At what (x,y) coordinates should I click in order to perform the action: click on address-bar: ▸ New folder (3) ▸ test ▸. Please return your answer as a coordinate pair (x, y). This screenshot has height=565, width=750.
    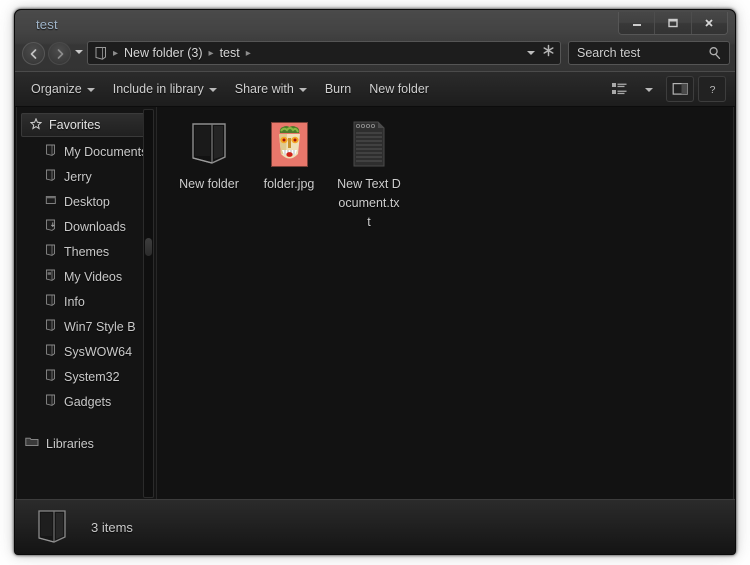
    Looking at the image, I should click on (324, 53).